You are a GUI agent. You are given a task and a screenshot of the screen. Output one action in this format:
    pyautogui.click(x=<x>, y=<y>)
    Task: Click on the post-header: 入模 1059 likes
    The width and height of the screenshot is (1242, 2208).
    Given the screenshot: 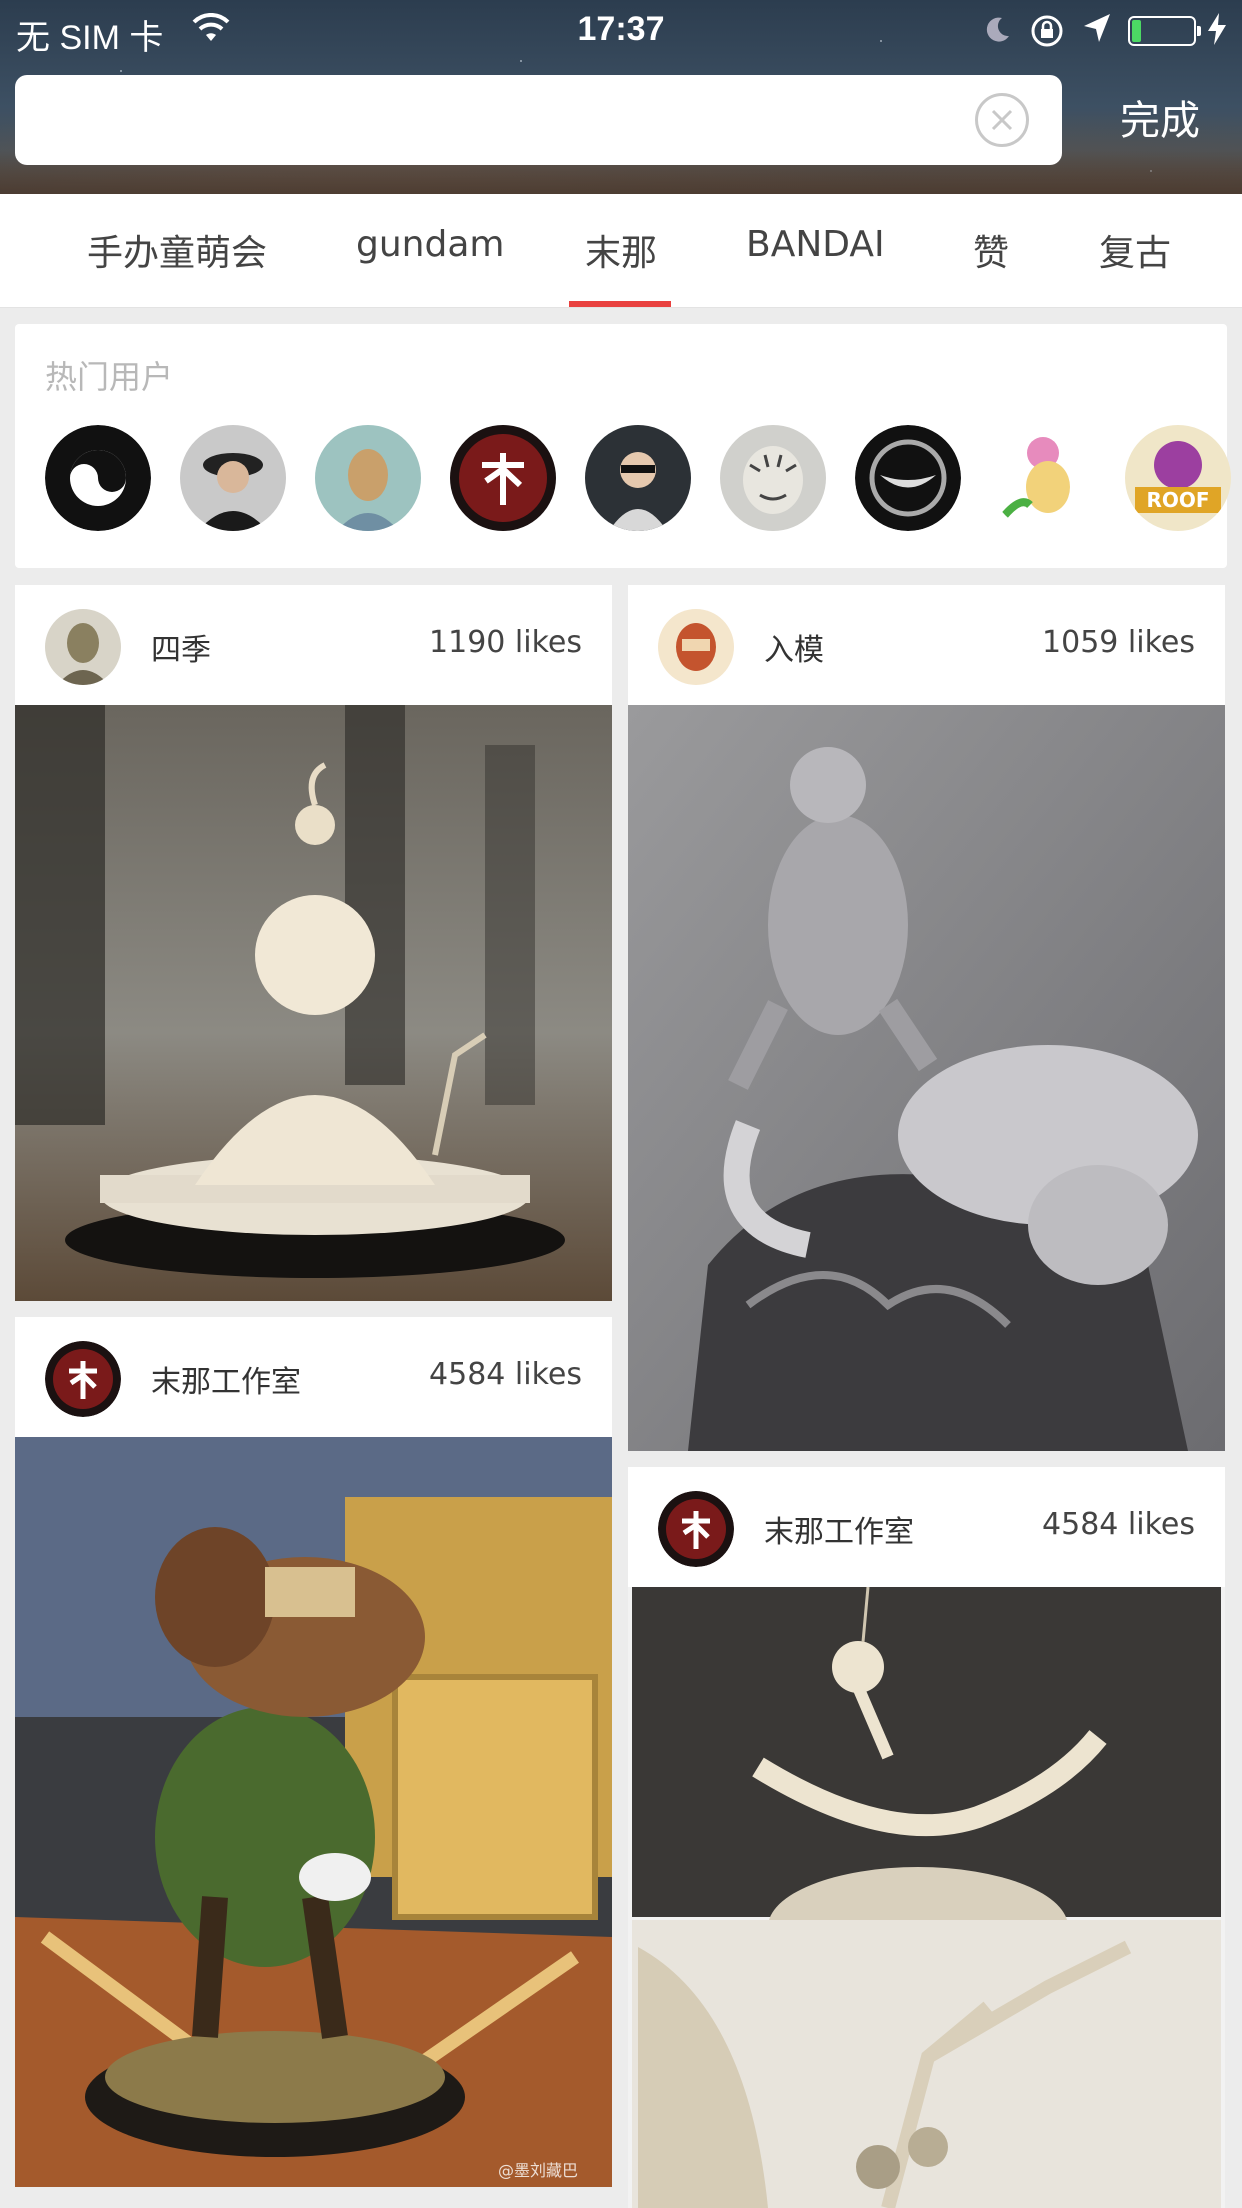 What is the action you would take?
    pyautogui.click(x=926, y=645)
    